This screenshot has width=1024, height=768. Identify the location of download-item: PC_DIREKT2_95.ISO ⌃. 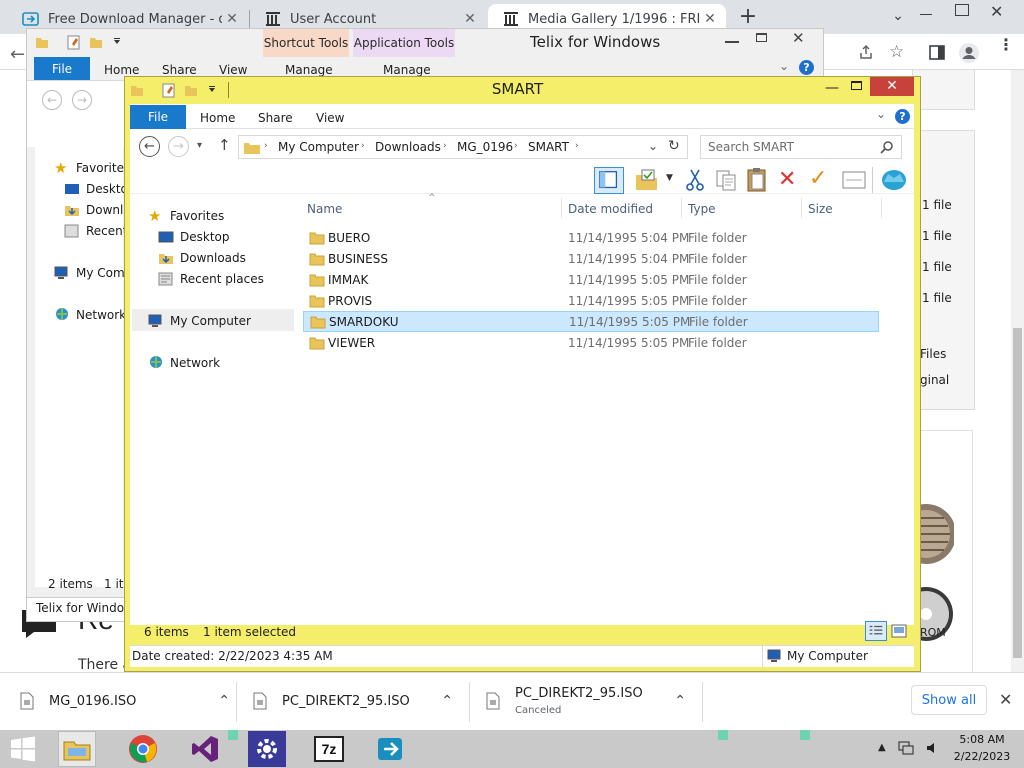
(353, 701).